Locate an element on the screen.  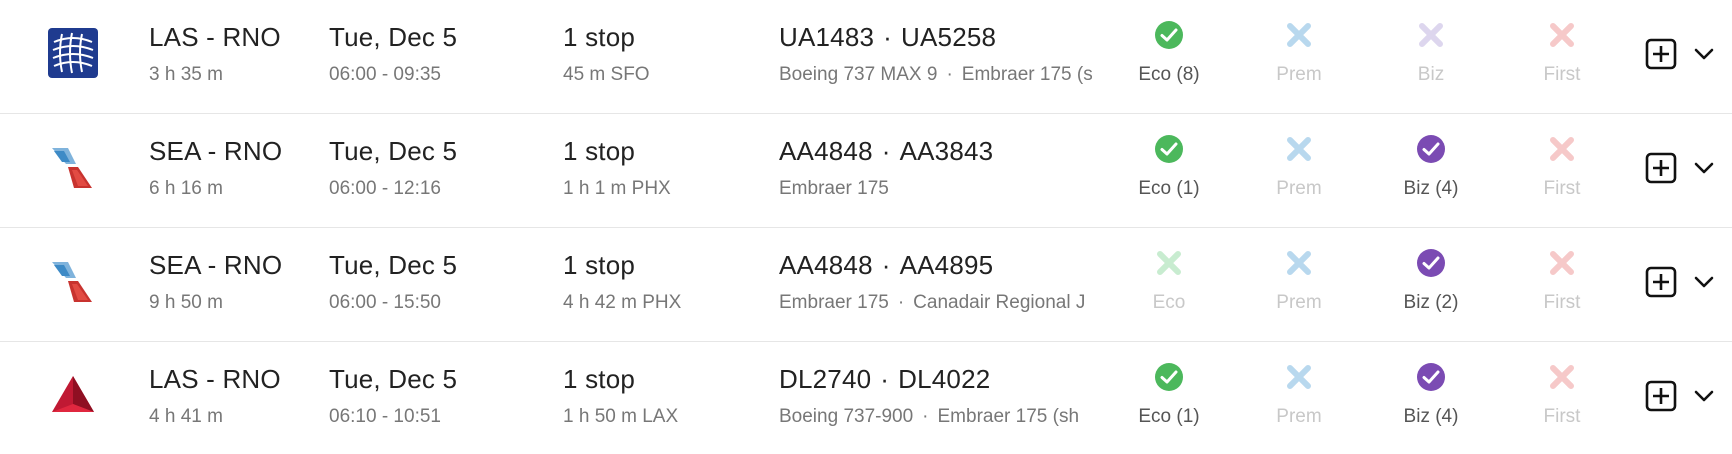
aircraft-label: Boeing 737-900 is located at coordinates (846, 416).